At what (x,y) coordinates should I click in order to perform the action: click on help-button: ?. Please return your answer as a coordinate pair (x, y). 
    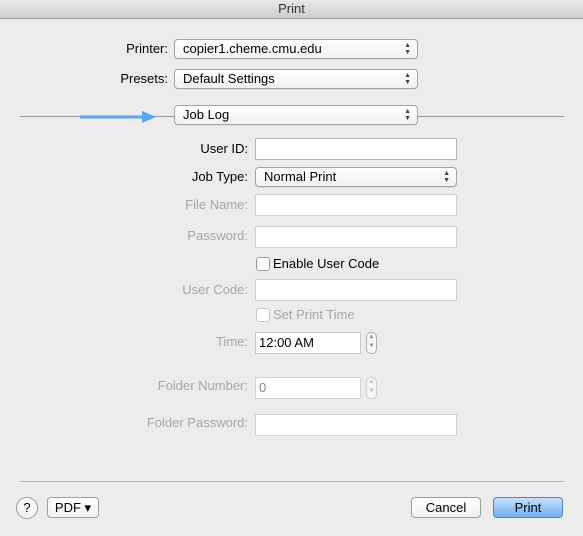
    Looking at the image, I should click on (27, 508).